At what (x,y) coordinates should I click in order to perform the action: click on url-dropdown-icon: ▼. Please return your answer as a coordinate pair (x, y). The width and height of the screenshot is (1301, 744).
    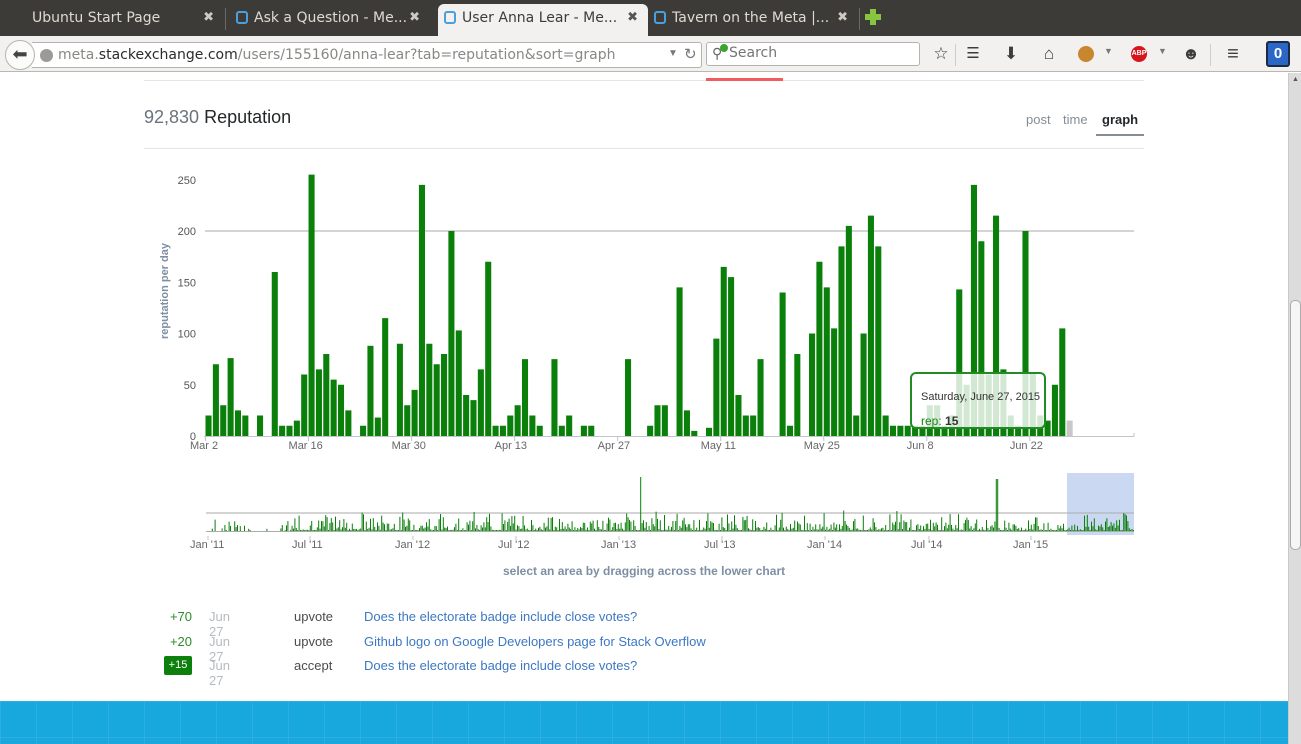
    Looking at the image, I should click on (673, 53).